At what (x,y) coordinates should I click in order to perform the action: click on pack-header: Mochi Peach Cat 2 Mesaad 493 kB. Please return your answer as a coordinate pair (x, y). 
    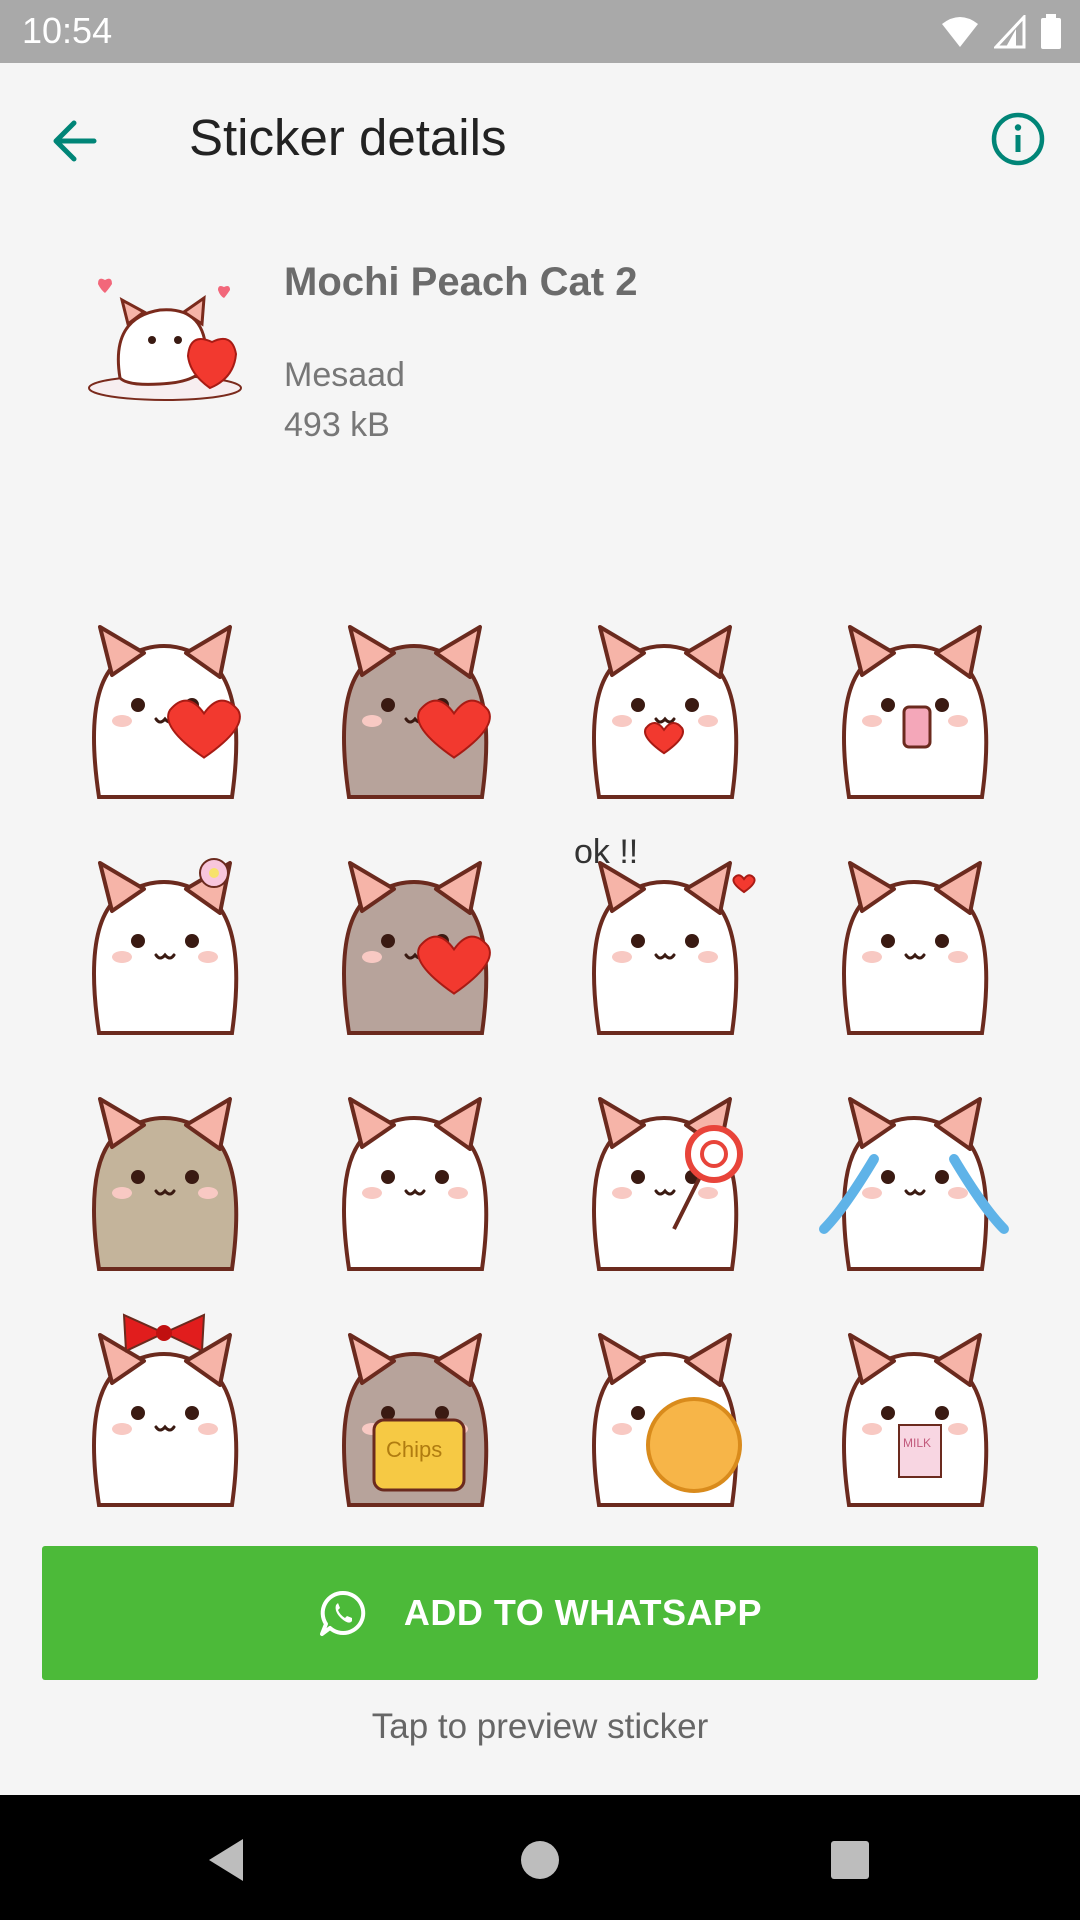
    Looking at the image, I should click on (540, 350).